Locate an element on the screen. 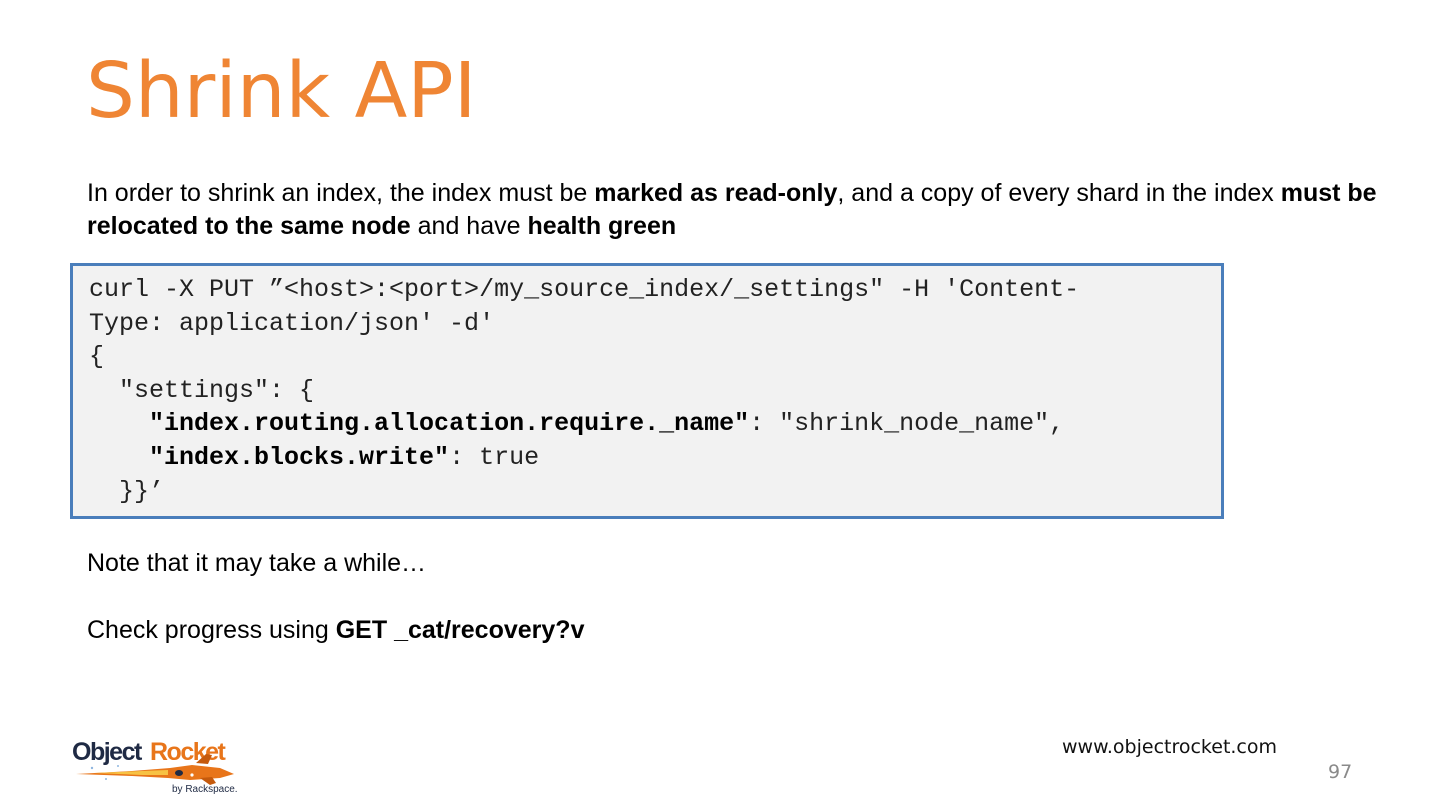 The width and height of the screenshot is (1440, 810). code-key-require-name: "index.routing.allocation.require._name" is located at coordinates (449, 424).